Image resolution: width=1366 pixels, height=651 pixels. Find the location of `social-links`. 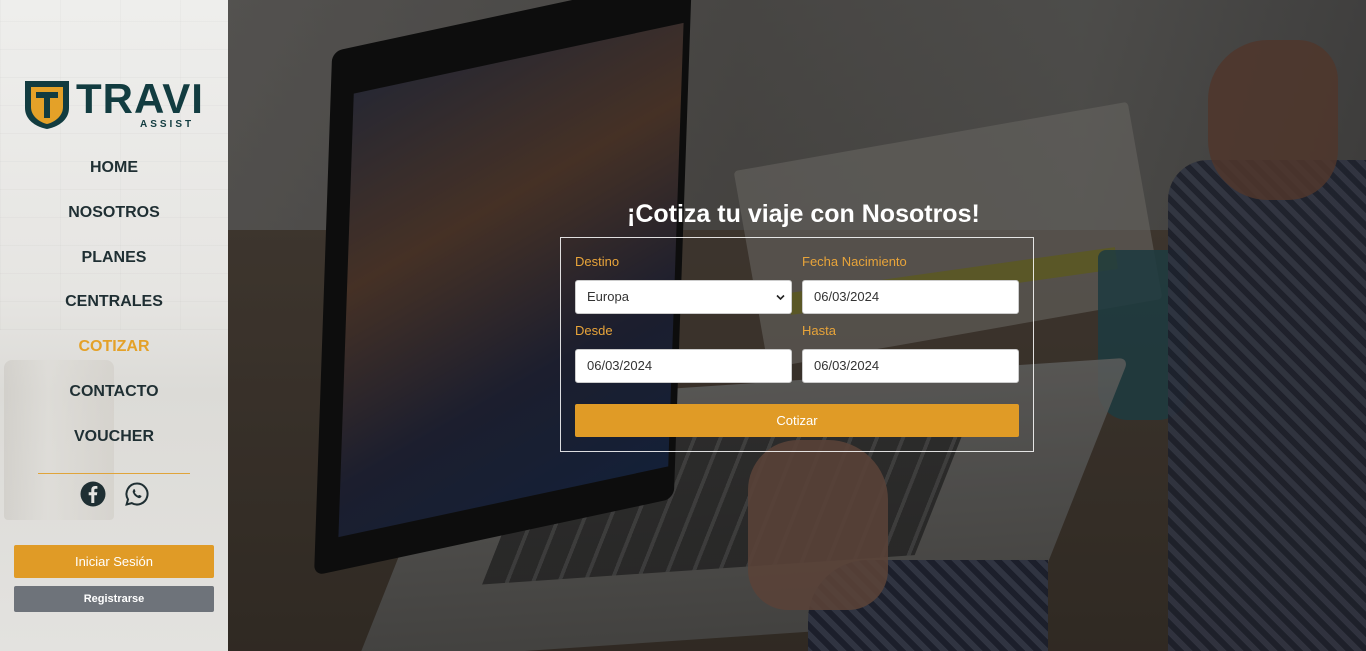

social-links is located at coordinates (116, 495).